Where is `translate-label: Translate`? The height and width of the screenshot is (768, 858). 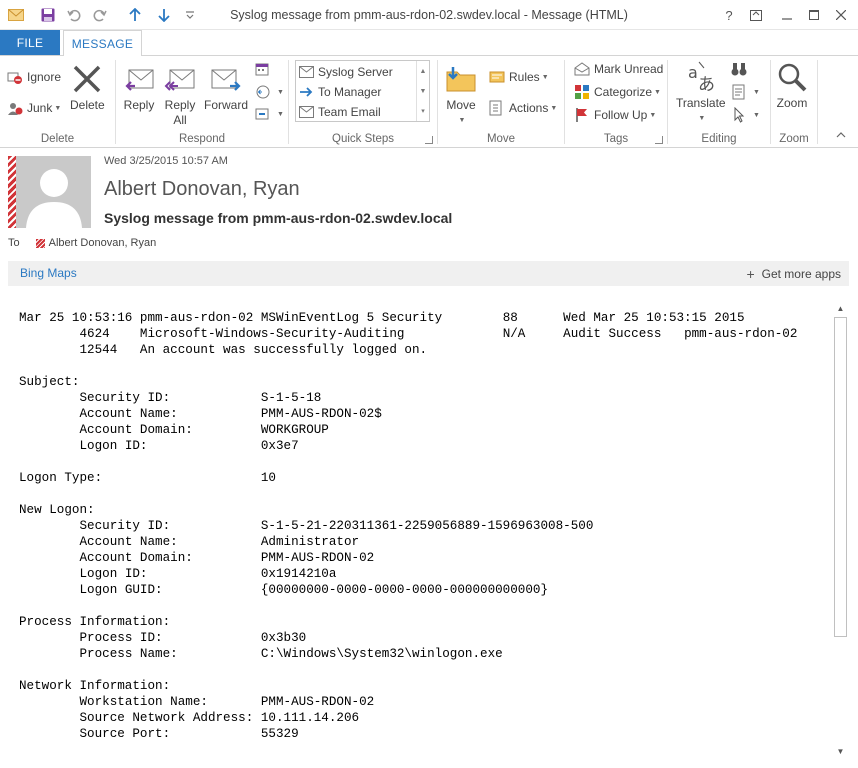 translate-label: Translate is located at coordinates (701, 103).